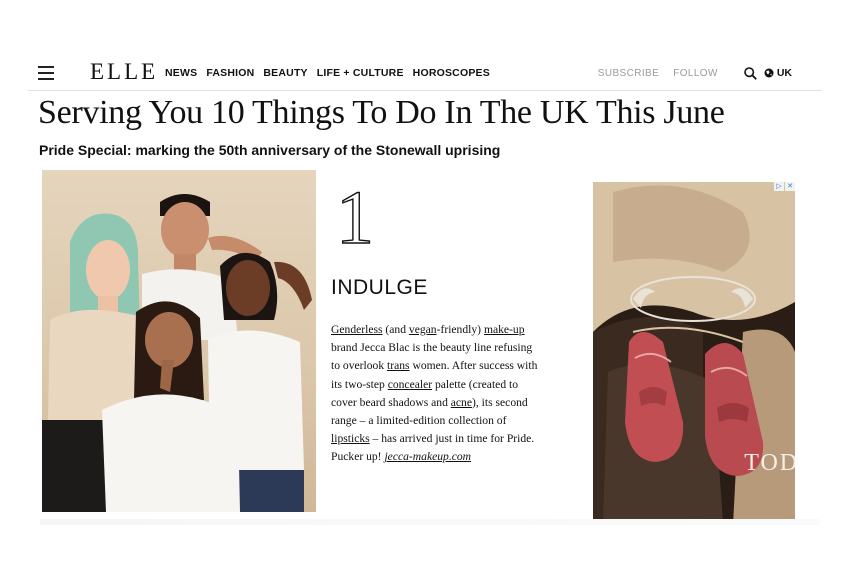 The image size is (844, 579). What do you see at coordinates (694, 353) in the screenshot?
I see `tods-advertisement: TOD'S ▷ ✕` at bounding box center [694, 353].